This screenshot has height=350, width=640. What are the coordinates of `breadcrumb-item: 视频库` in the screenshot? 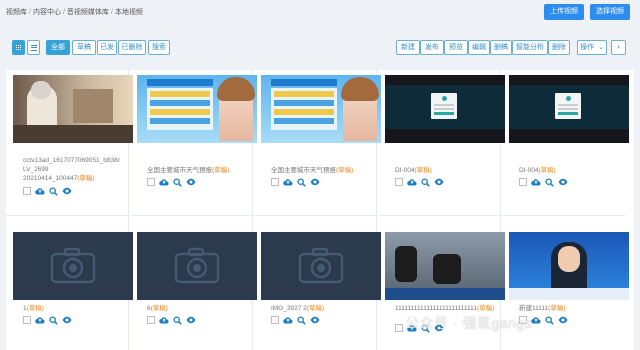 It's located at (16, 12).